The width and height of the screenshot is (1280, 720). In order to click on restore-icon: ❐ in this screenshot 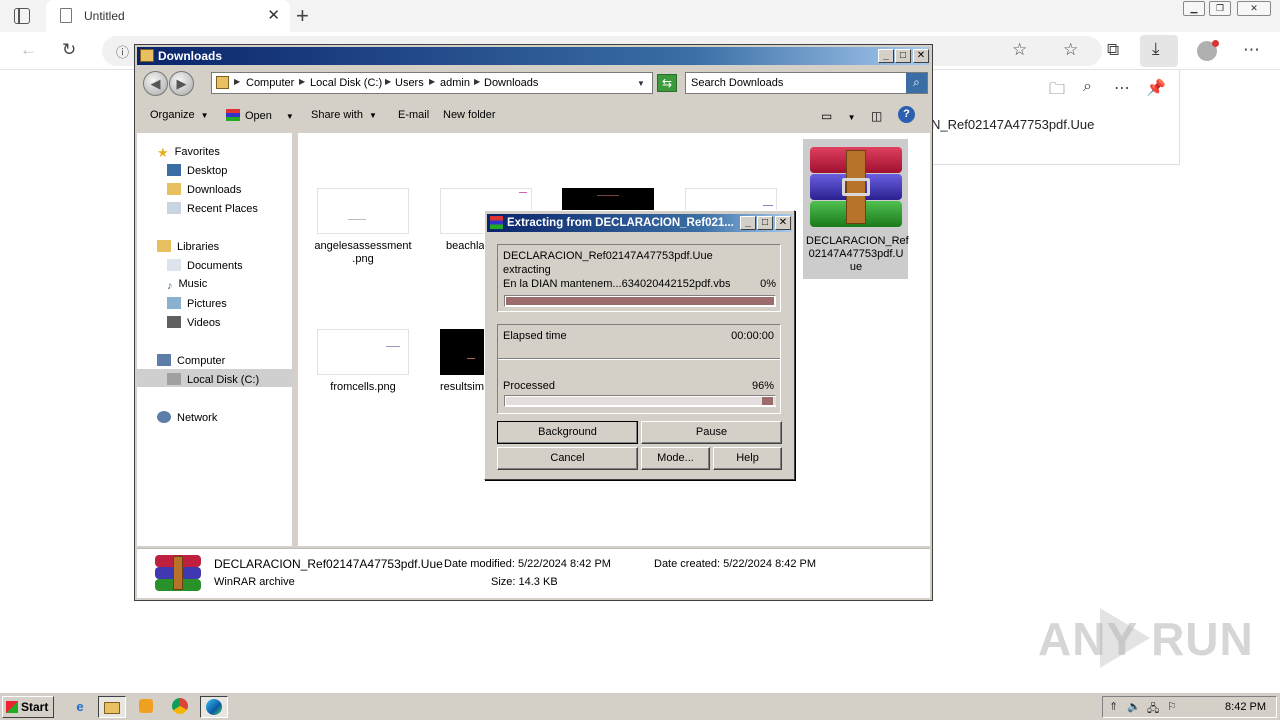, I will do `click(1220, 8)`.